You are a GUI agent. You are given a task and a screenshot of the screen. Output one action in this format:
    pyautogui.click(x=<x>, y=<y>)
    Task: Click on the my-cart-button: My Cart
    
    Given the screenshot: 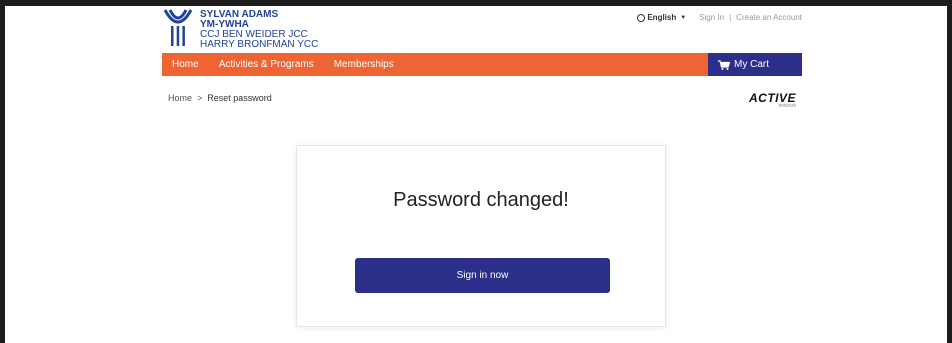 What is the action you would take?
    pyautogui.click(x=755, y=64)
    